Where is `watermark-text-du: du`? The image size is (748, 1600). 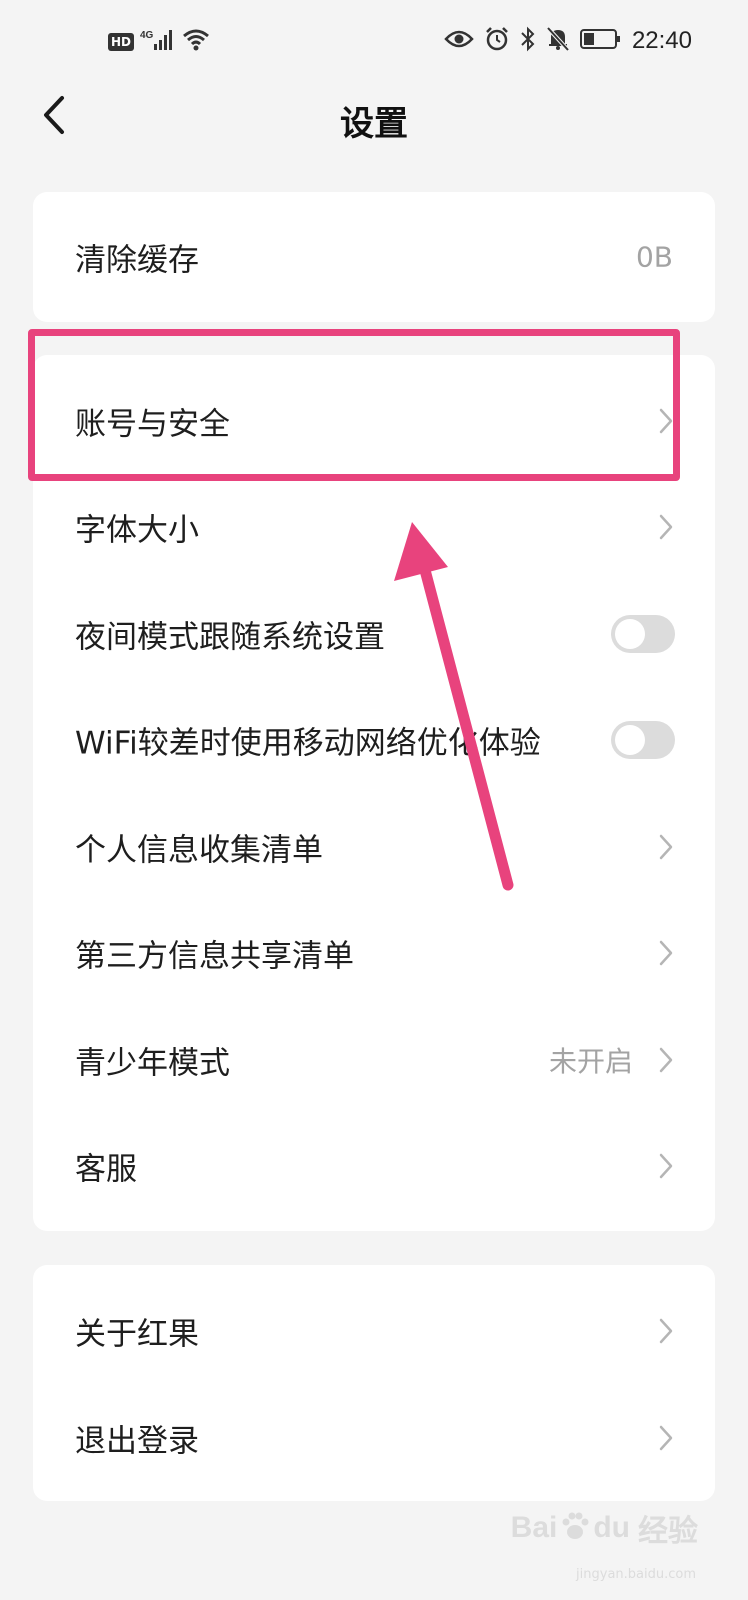 watermark-text-du: du is located at coordinates (611, 1527).